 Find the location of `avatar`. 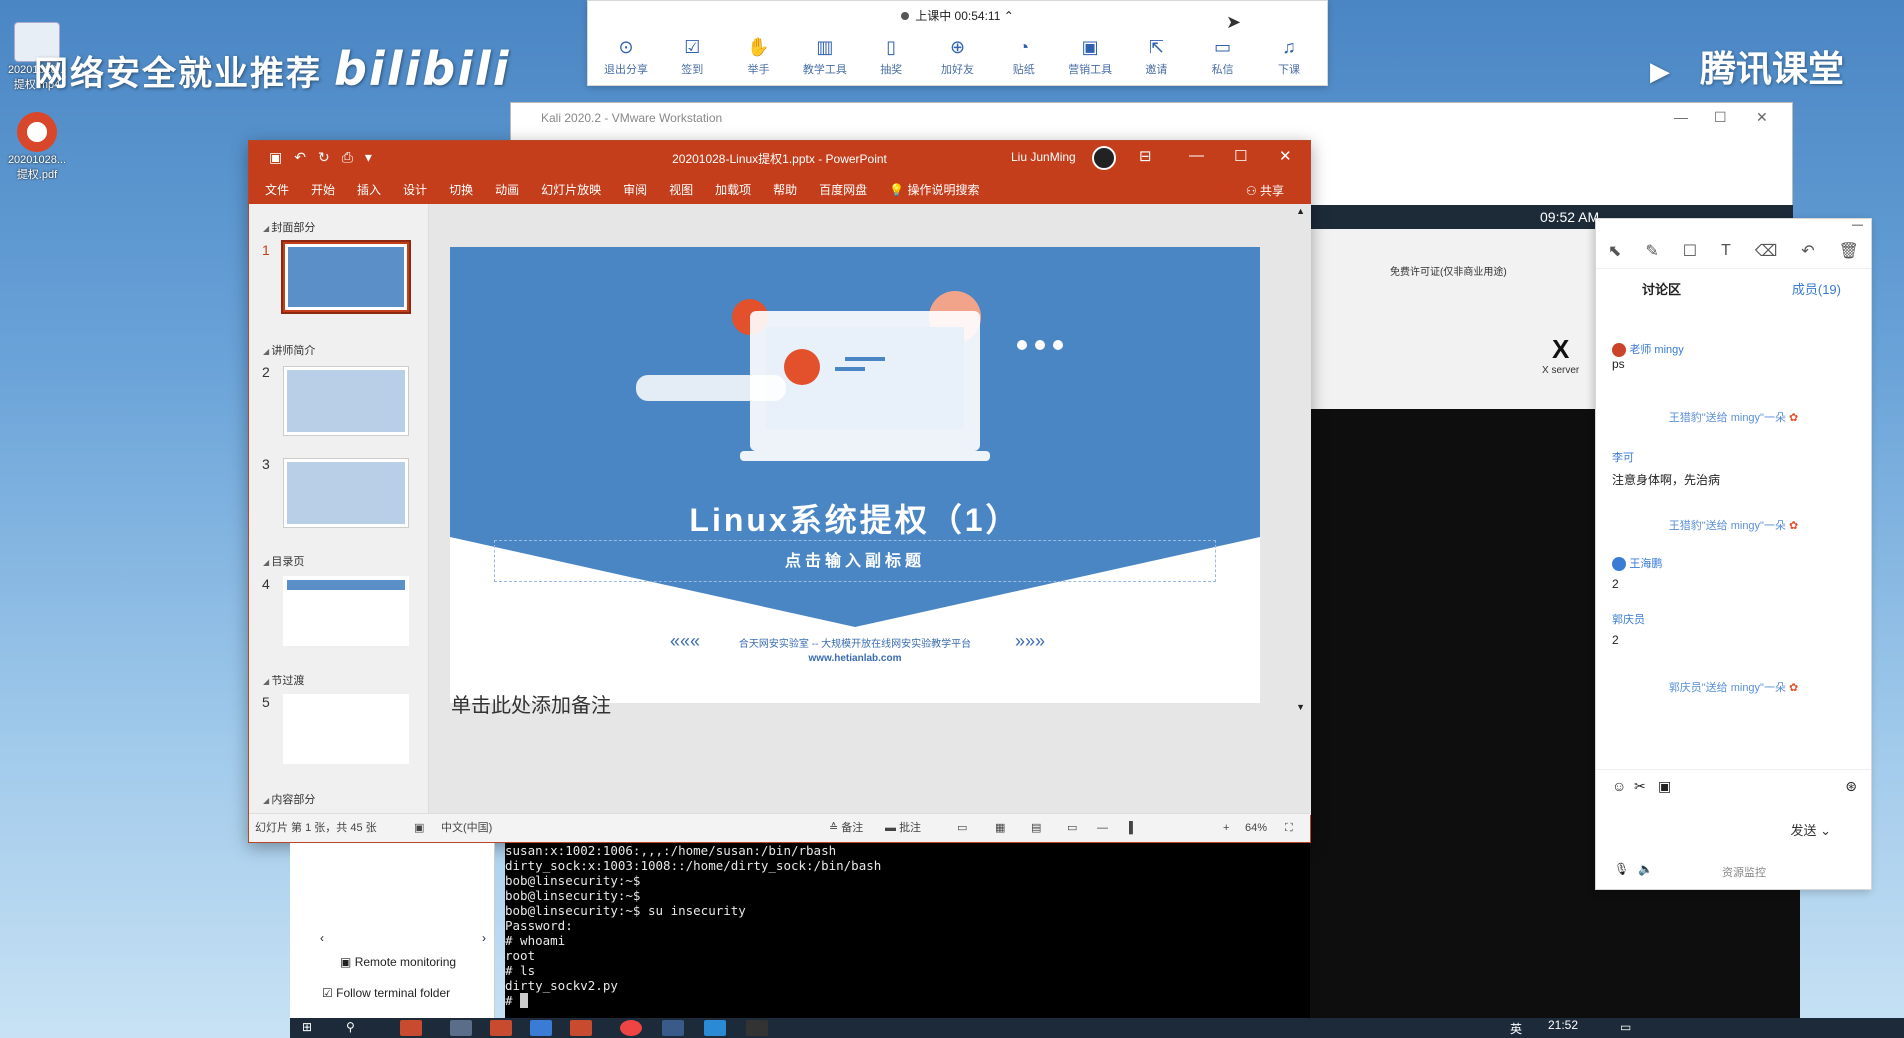

avatar is located at coordinates (1104, 158).